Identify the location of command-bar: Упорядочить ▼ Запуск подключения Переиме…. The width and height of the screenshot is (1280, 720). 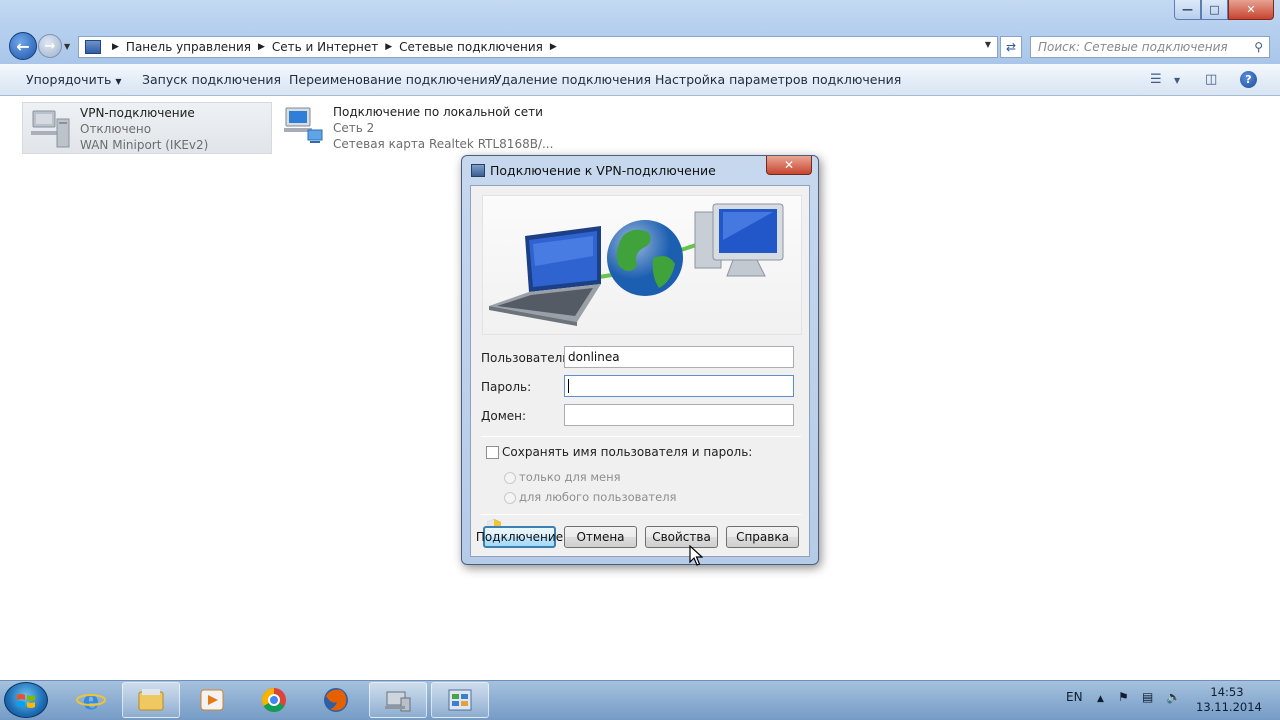
(640, 80).